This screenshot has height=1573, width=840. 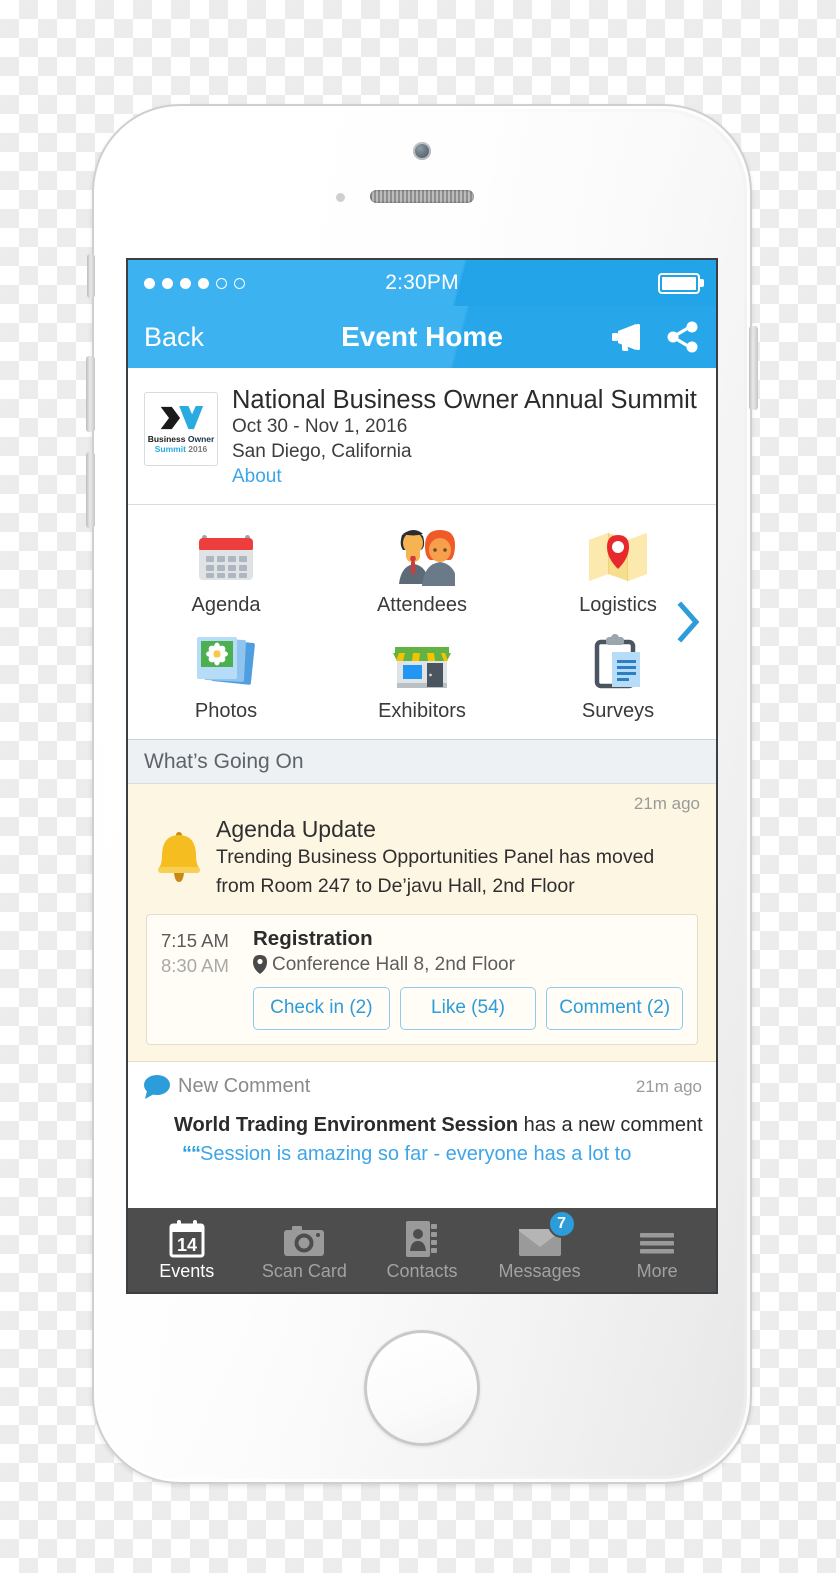 I want to click on tab-label: Contacts, so click(x=422, y=1271).